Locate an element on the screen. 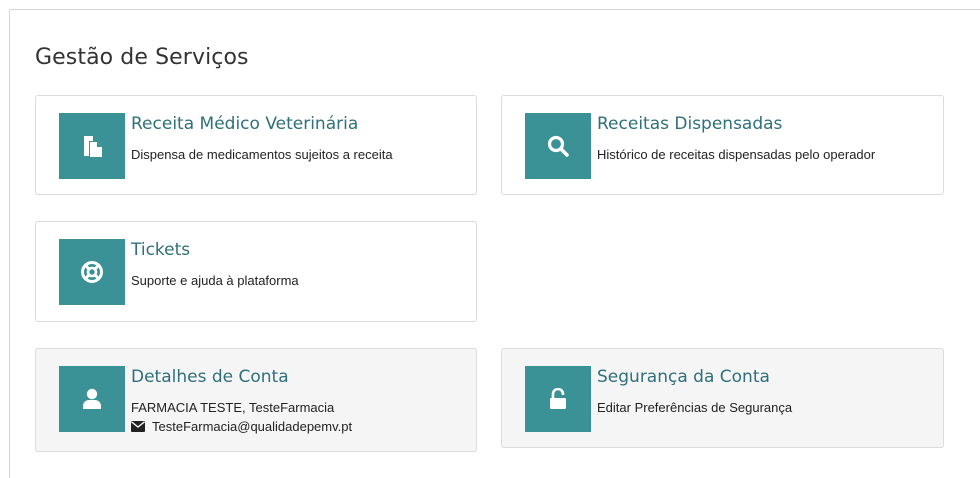 The image size is (980, 478). document-copy-icon is located at coordinates (92, 146).